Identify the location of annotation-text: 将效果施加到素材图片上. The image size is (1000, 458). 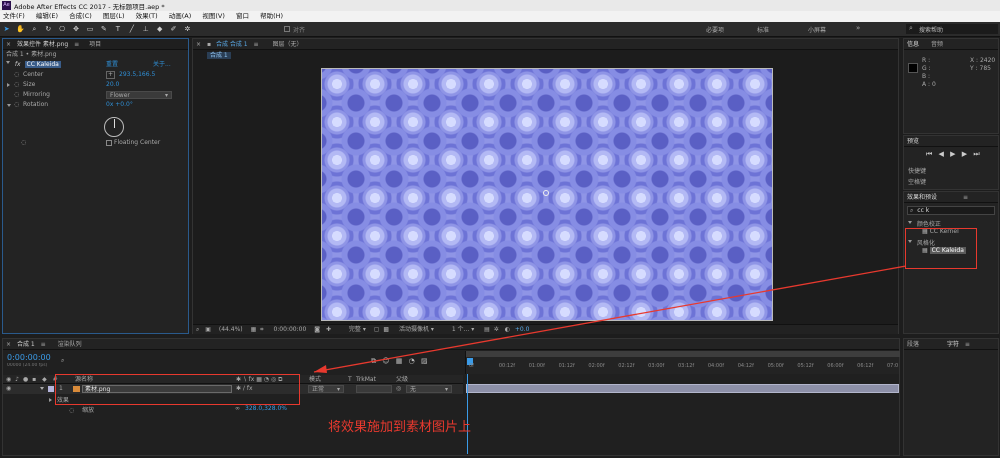
(400, 427).